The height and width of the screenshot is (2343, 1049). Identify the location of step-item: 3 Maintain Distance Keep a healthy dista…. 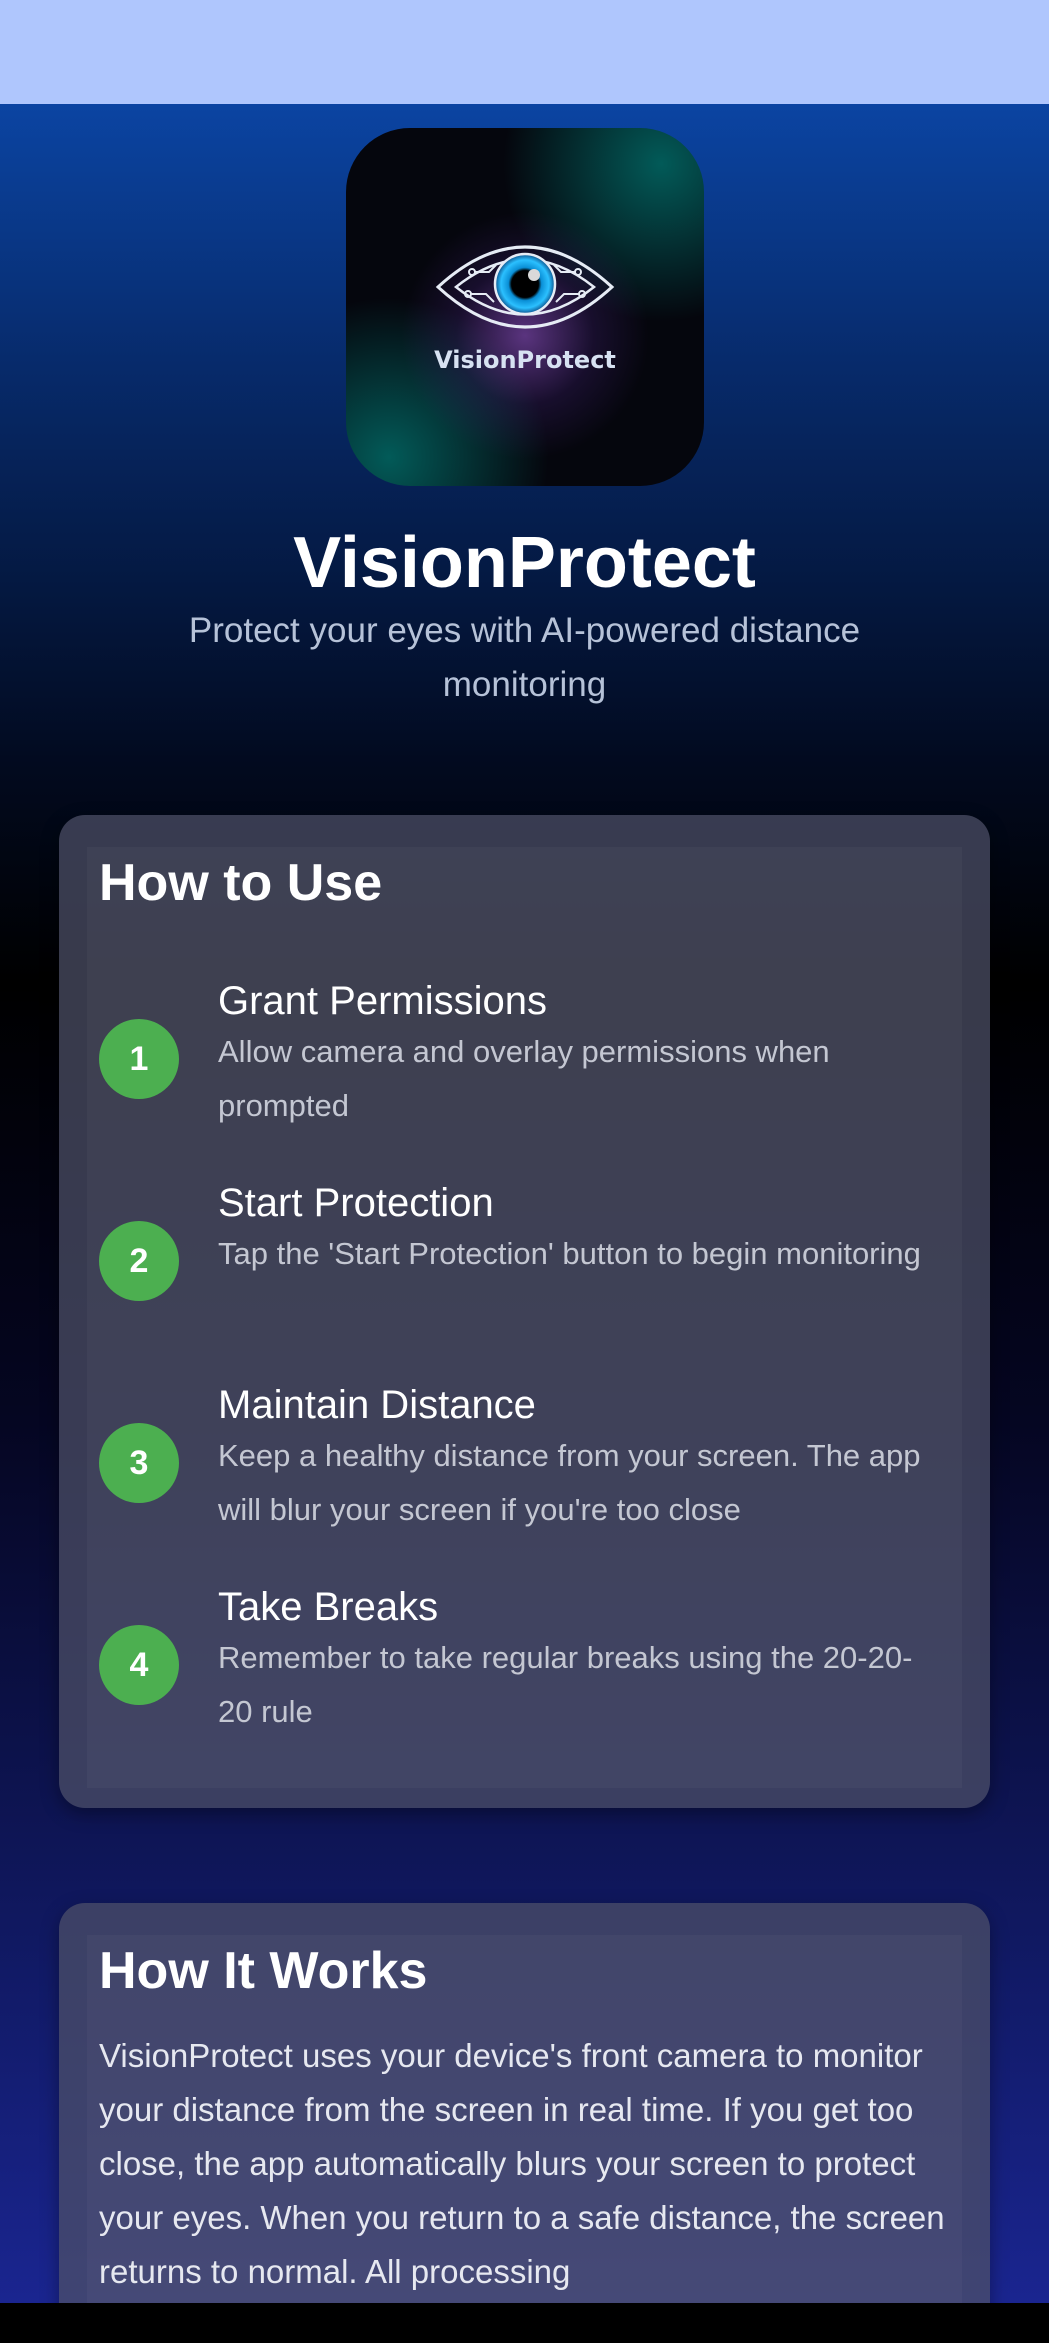
(524, 1463).